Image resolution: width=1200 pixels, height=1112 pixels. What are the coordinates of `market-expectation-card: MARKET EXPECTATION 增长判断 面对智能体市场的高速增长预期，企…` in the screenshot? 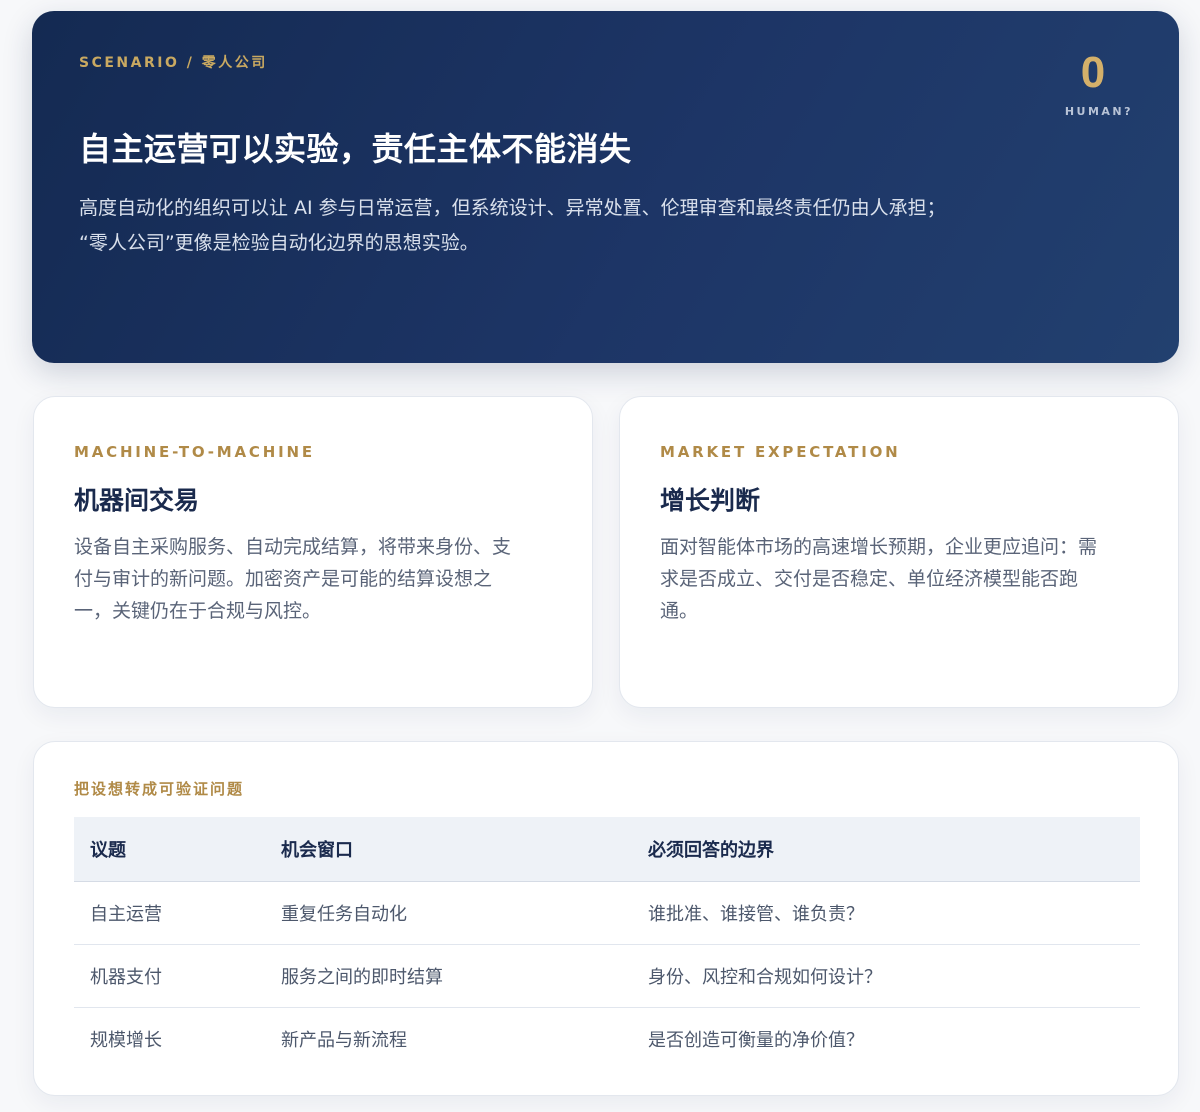 It's located at (899, 552).